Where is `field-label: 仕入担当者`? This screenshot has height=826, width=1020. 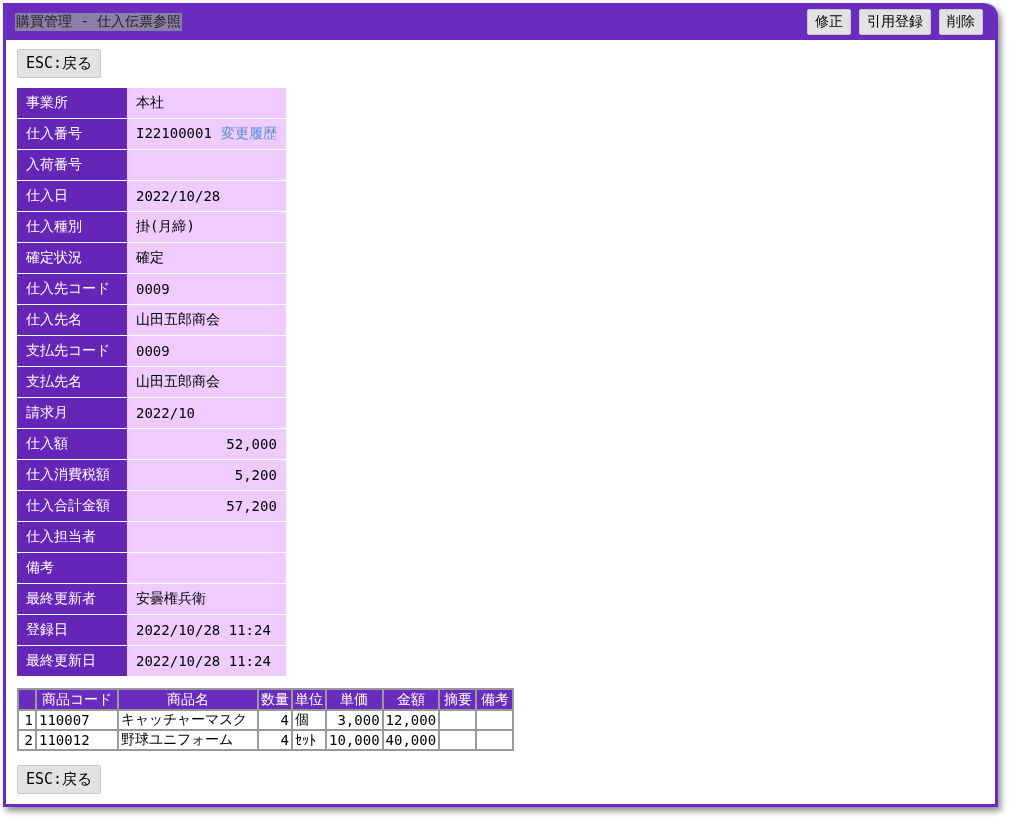
field-label: 仕入担当者 is located at coordinates (72, 537).